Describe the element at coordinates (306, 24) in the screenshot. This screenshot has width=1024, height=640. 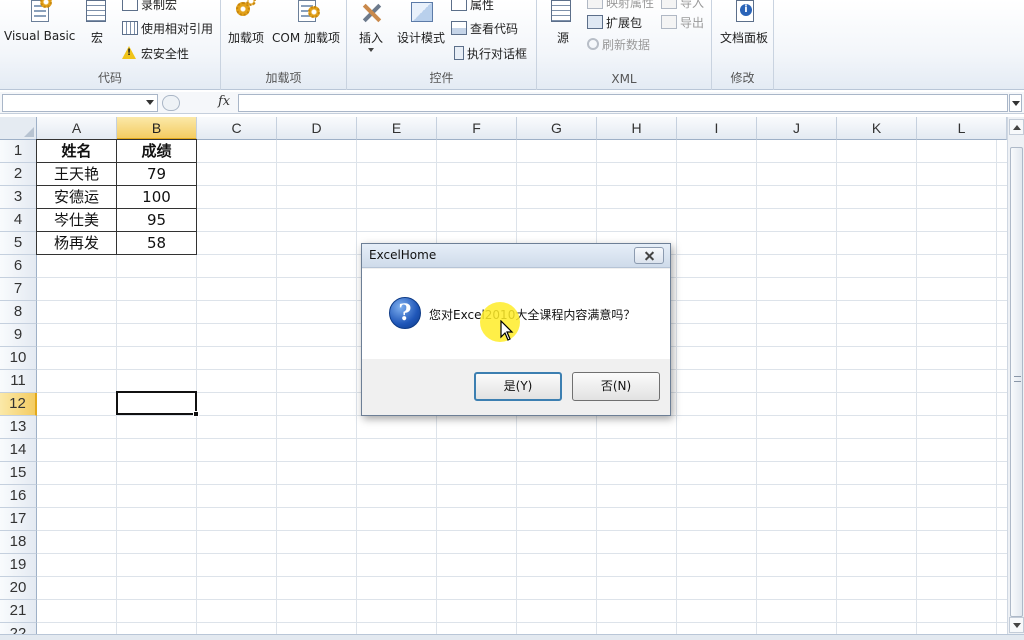
I see `com-addins-button: COM 加载项` at that location.